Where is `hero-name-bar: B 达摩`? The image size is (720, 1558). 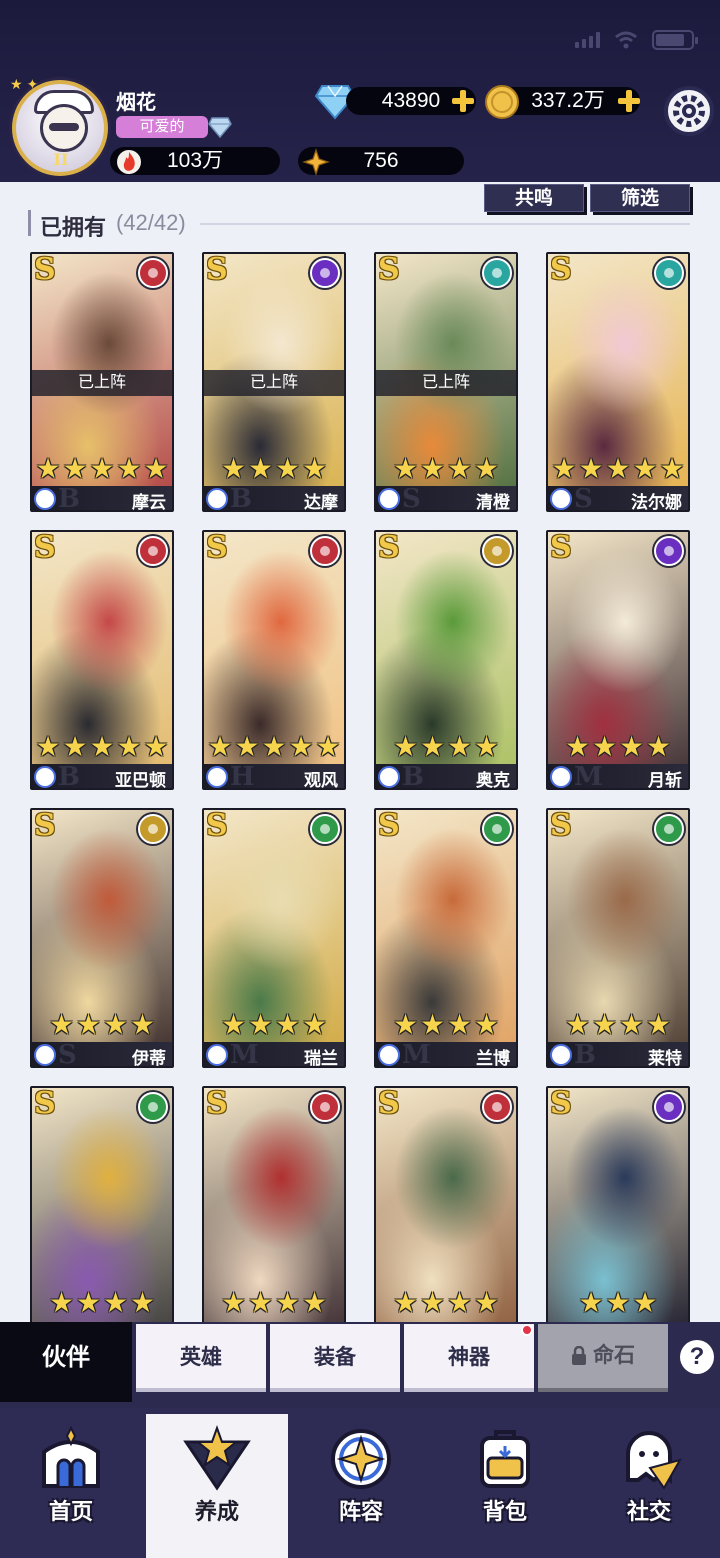 hero-name-bar: B 达摩 is located at coordinates (274, 498).